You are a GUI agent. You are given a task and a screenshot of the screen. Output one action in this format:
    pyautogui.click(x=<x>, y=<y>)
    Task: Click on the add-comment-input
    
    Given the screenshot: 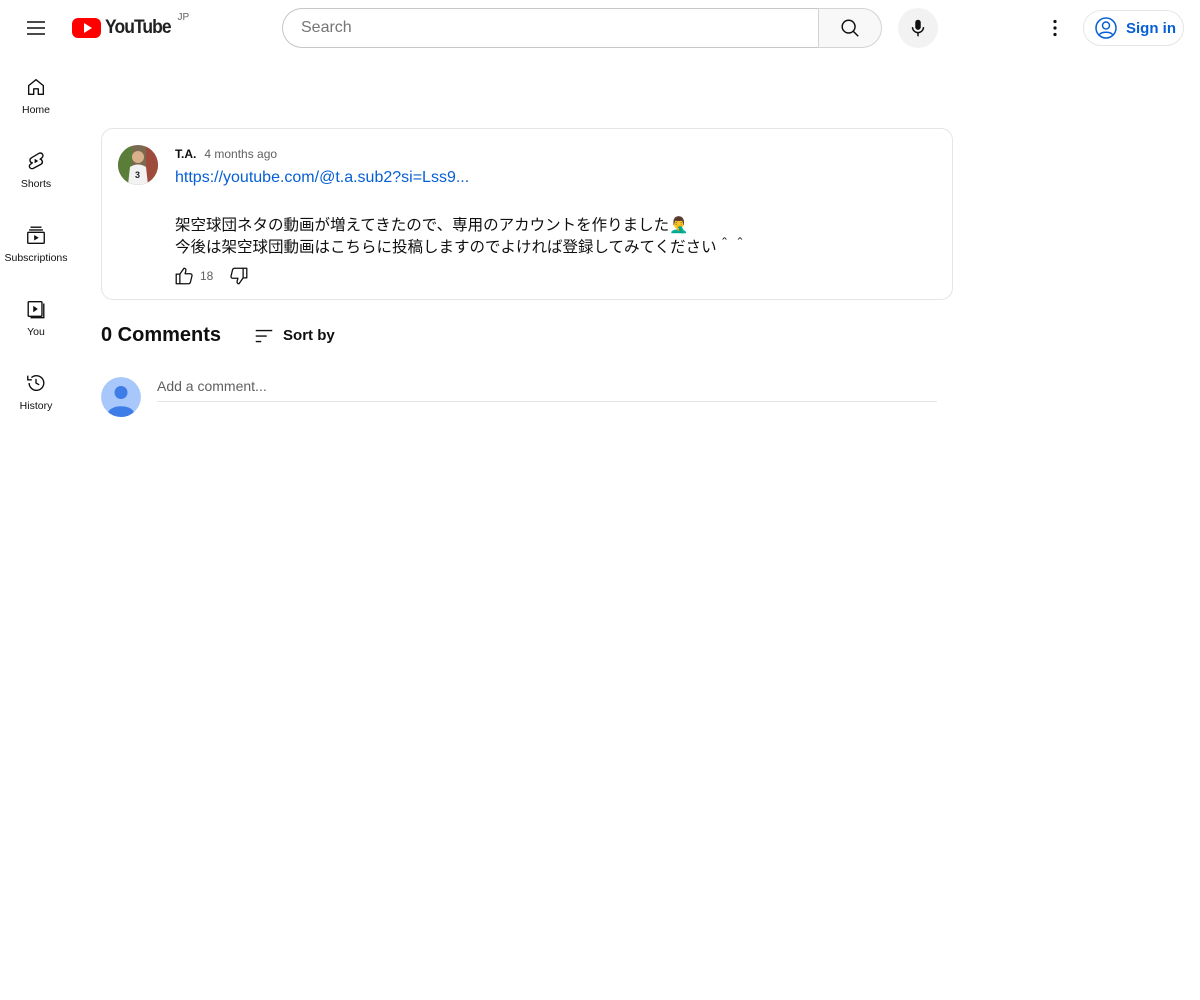 What is the action you would take?
    pyautogui.click(x=547, y=385)
    